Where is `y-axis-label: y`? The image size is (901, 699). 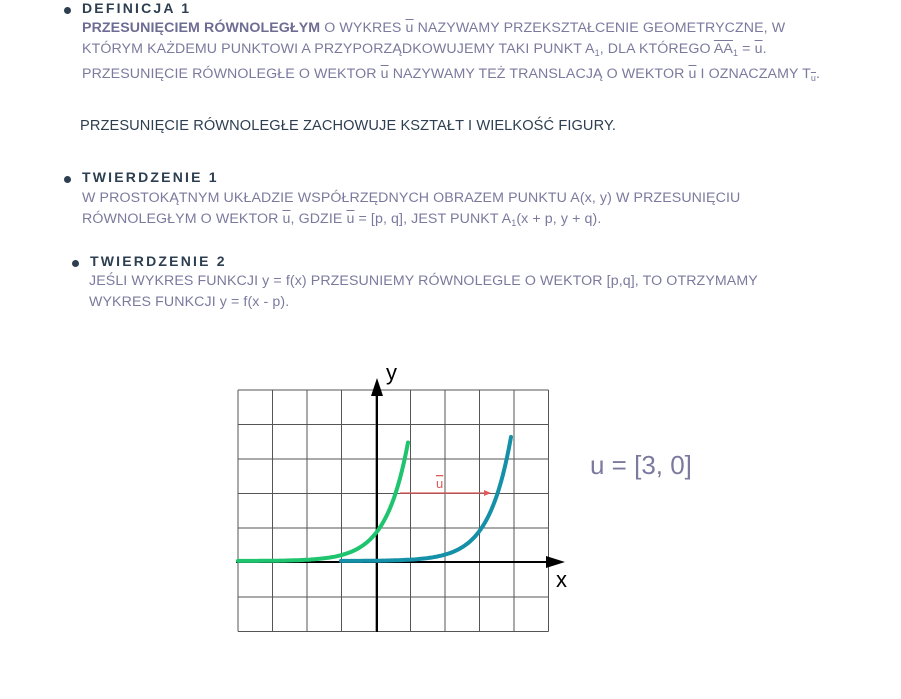
y-axis-label: y is located at coordinates (391, 372).